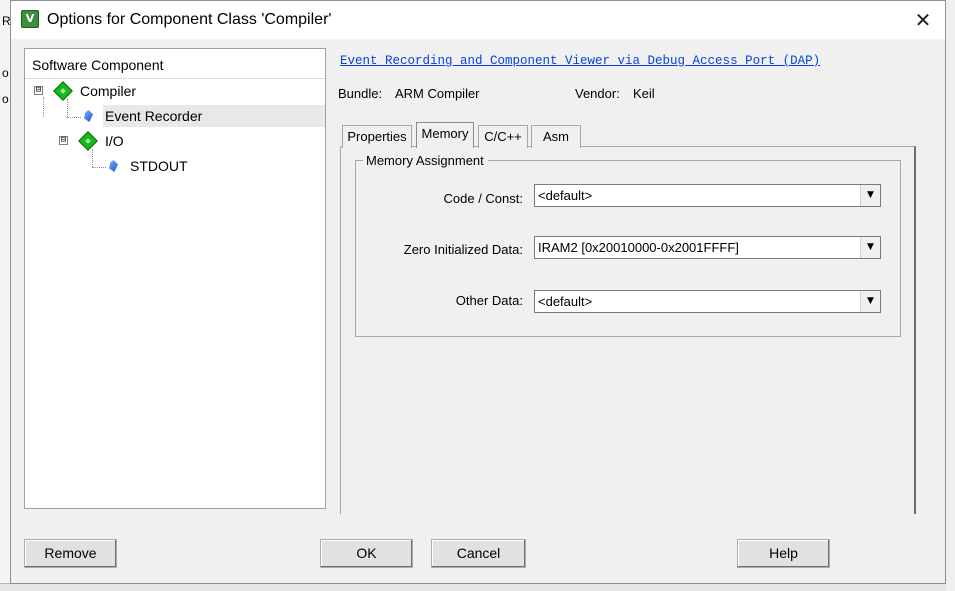 The width and height of the screenshot is (955, 591). What do you see at coordinates (70, 553) in the screenshot?
I see `remove-button: Remove` at bounding box center [70, 553].